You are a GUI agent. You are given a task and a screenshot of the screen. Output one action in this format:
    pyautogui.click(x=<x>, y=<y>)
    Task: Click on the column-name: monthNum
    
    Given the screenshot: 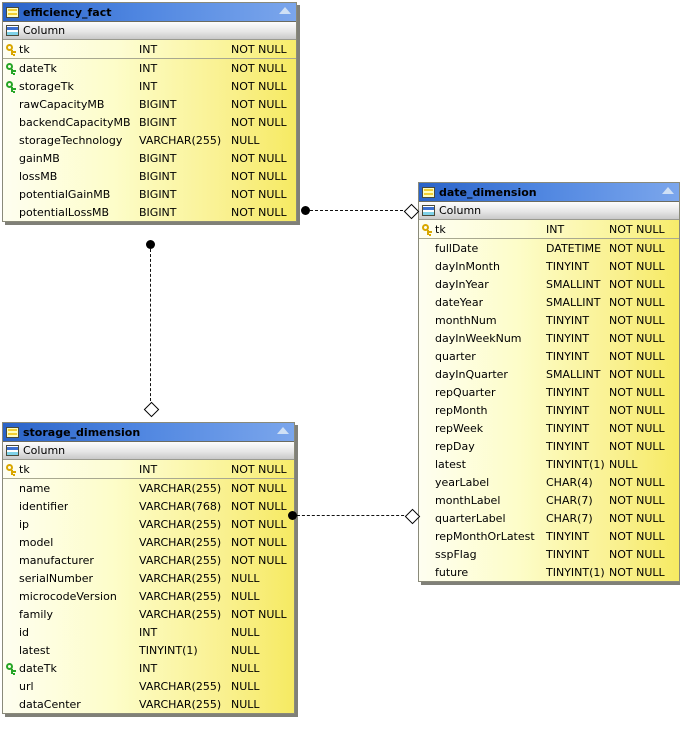 What is the action you would take?
    pyautogui.click(x=466, y=320)
    